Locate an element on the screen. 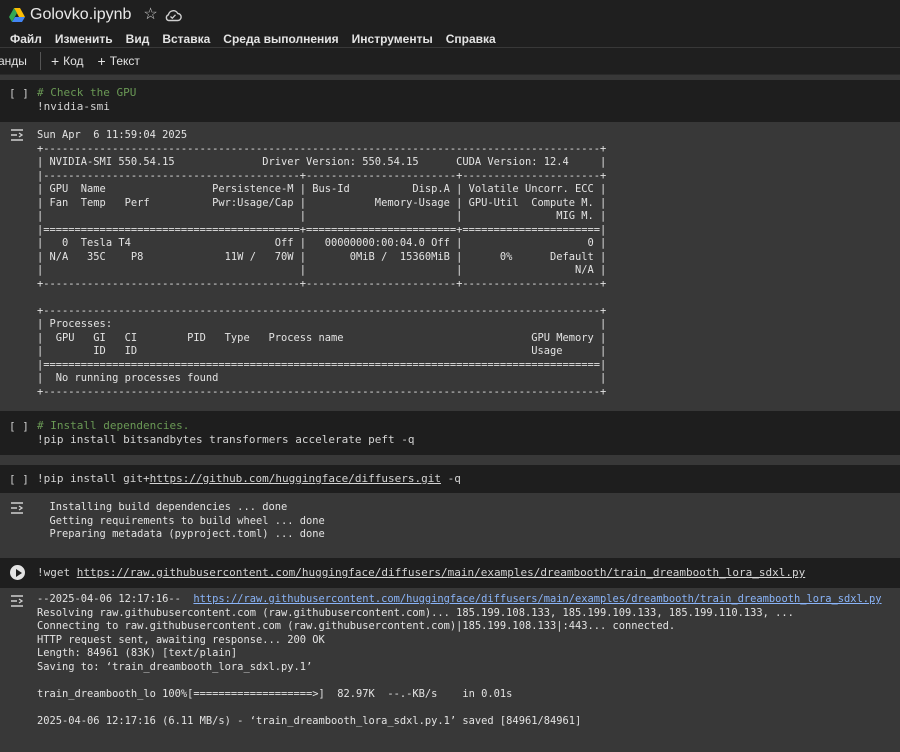 This screenshot has width=900, height=752. menu-runtime: Среда выполнения is located at coordinates (280, 39).